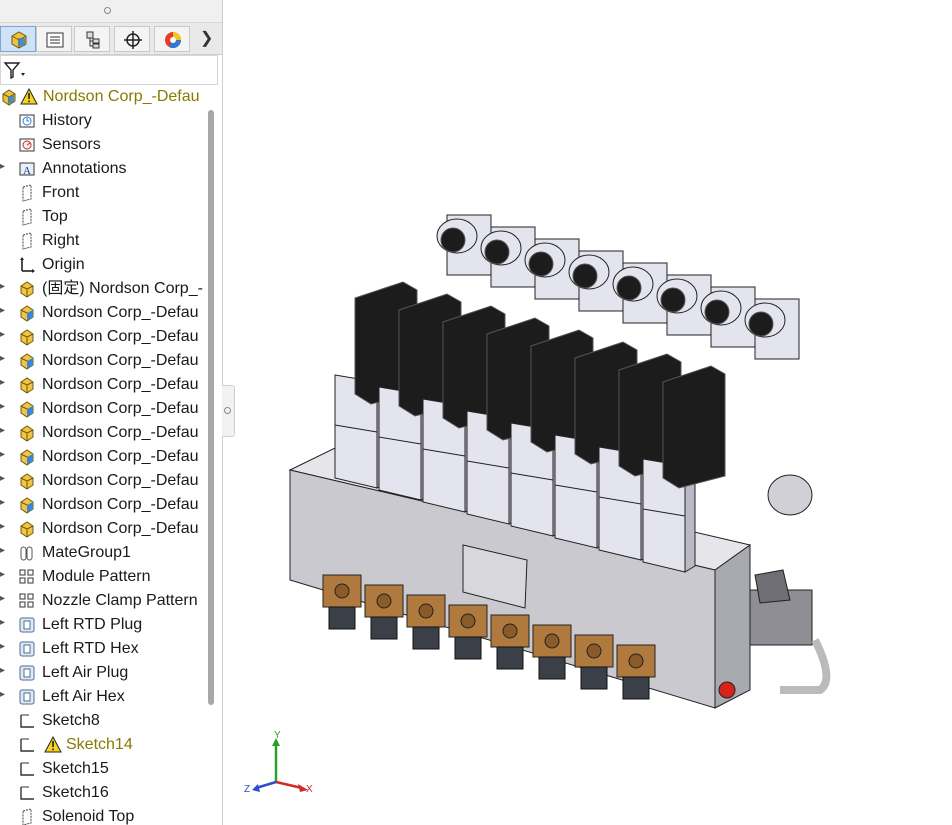 Image resolution: width=952 pixels, height=825 pixels. Describe the element at coordinates (109, 70) in the screenshot. I see `filter-bar` at that location.